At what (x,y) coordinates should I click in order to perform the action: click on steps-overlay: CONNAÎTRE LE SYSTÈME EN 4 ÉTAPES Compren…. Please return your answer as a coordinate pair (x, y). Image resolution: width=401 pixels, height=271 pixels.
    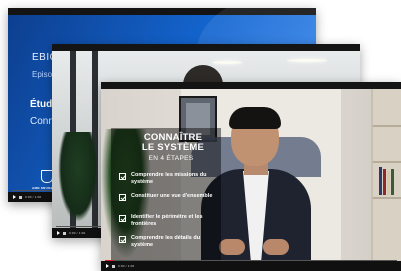
    Looking at the image, I should click on (166, 194).